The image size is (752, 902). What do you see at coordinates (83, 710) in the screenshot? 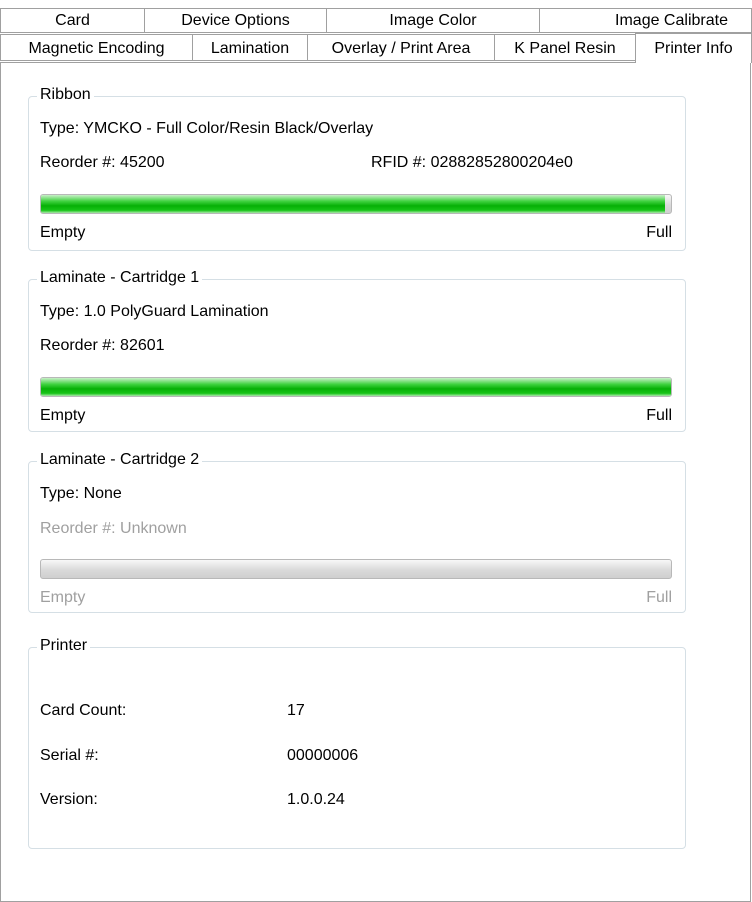
I see `card-count-label: Card Count:` at bounding box center [83, 710].